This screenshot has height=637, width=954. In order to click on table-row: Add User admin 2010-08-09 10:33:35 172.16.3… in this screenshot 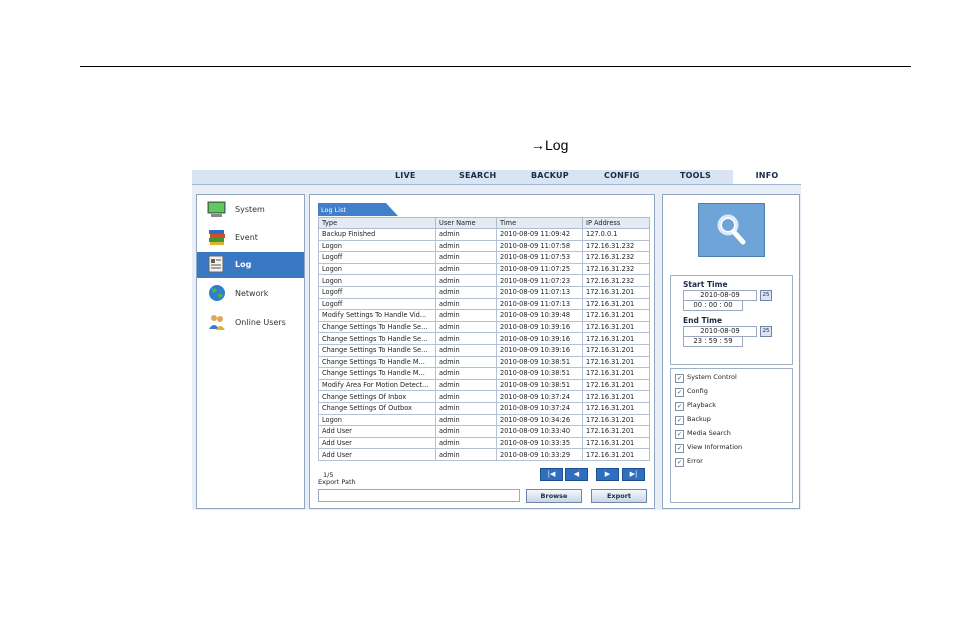, I will do `click(484, 443)`.